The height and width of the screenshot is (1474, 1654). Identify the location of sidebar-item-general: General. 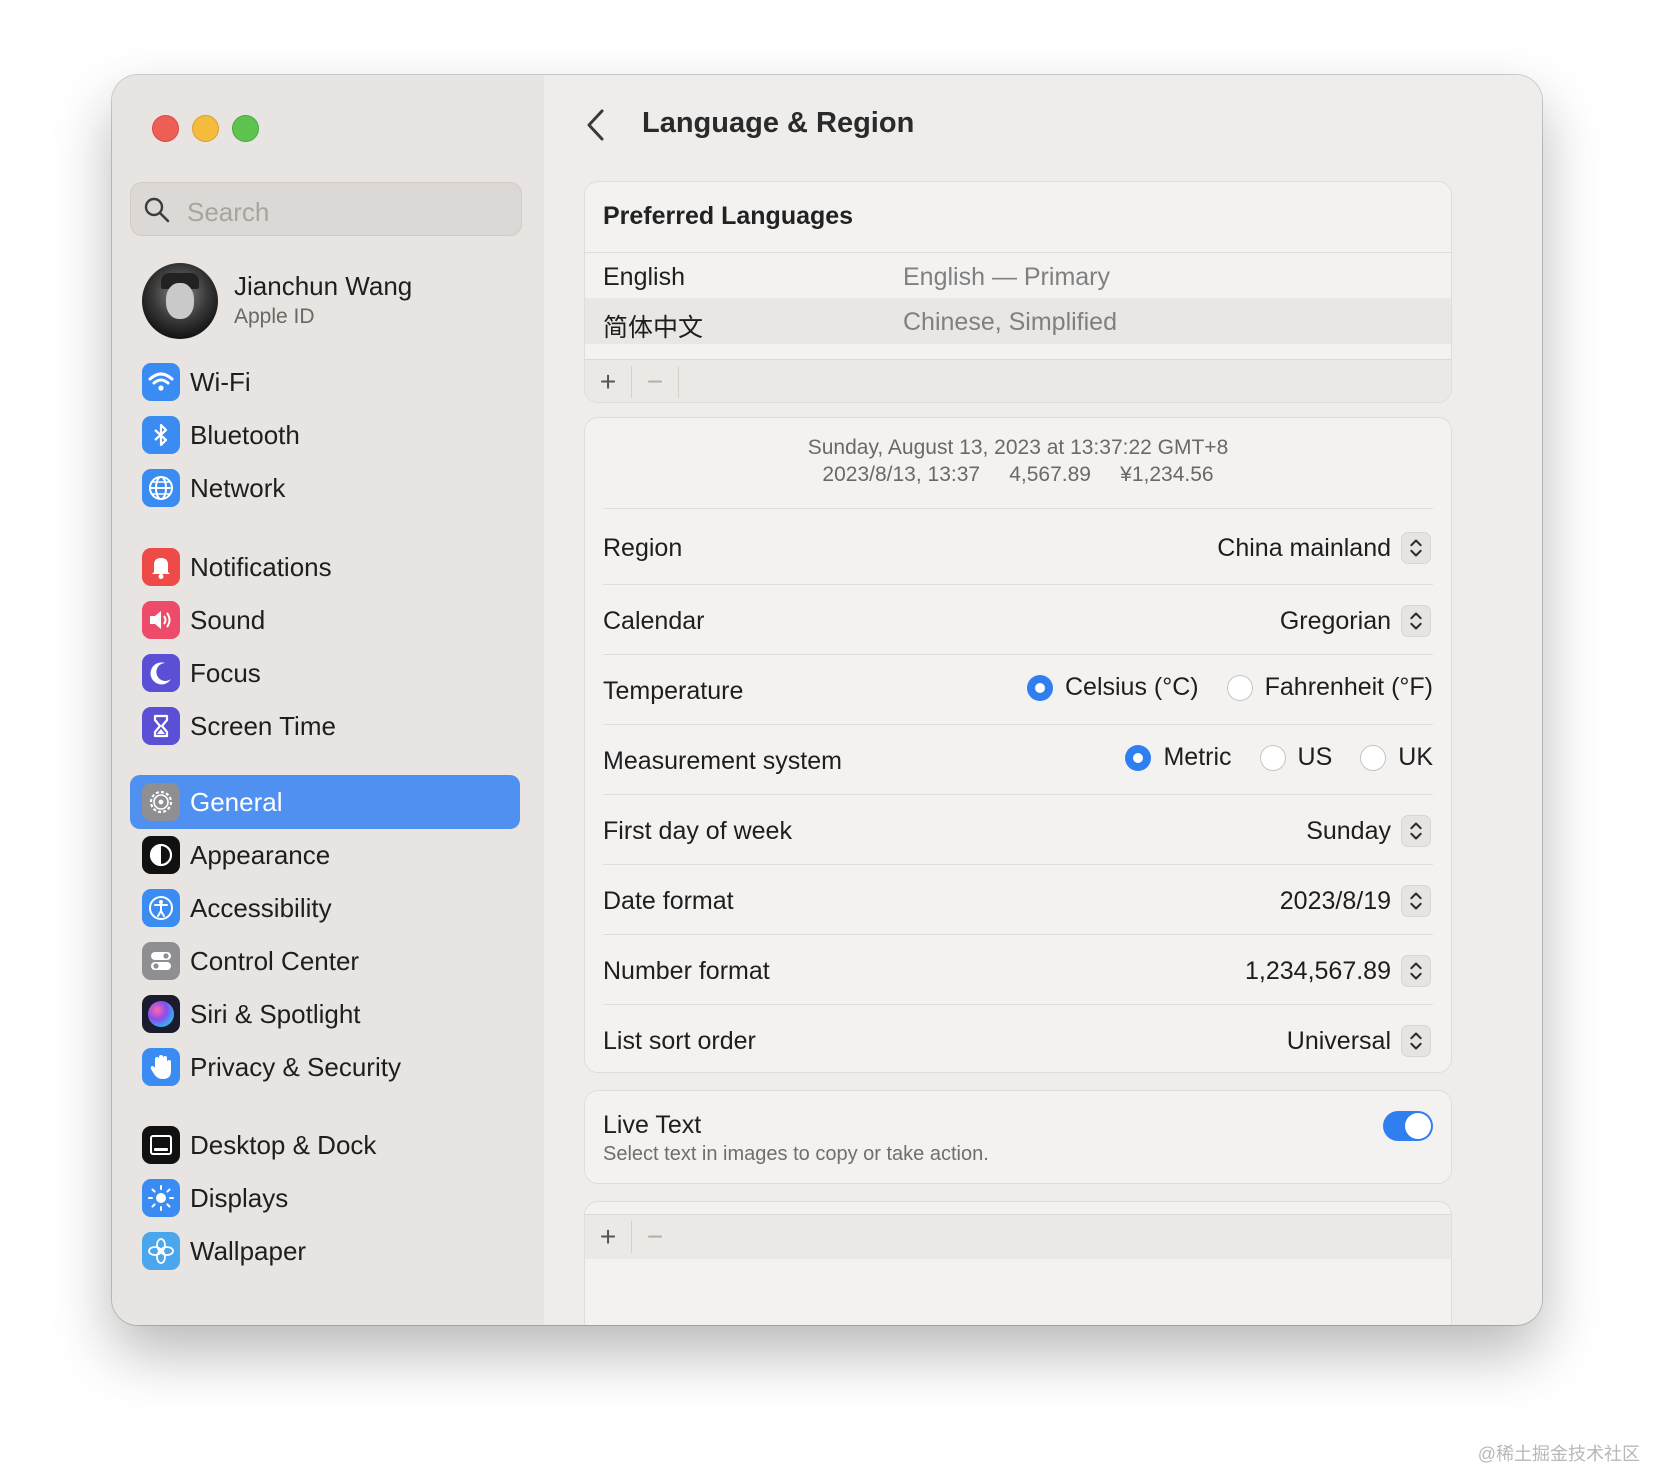
(325, 802).